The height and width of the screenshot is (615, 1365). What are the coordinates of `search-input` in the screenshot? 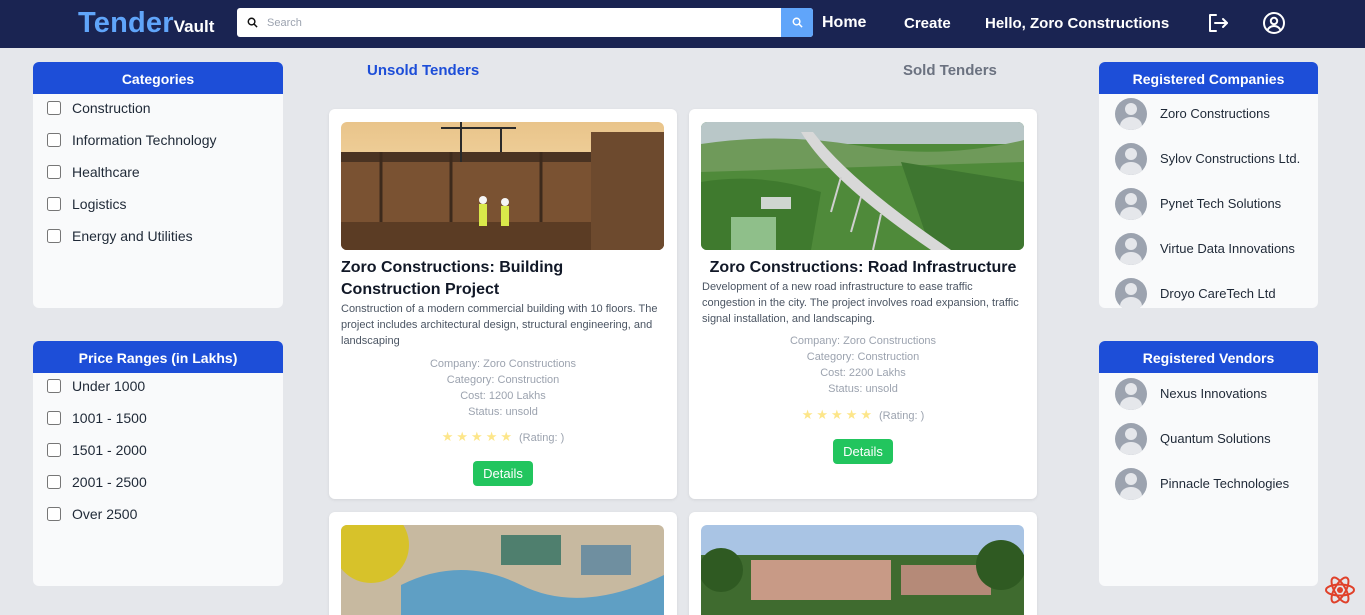 It's located at (524, 22).